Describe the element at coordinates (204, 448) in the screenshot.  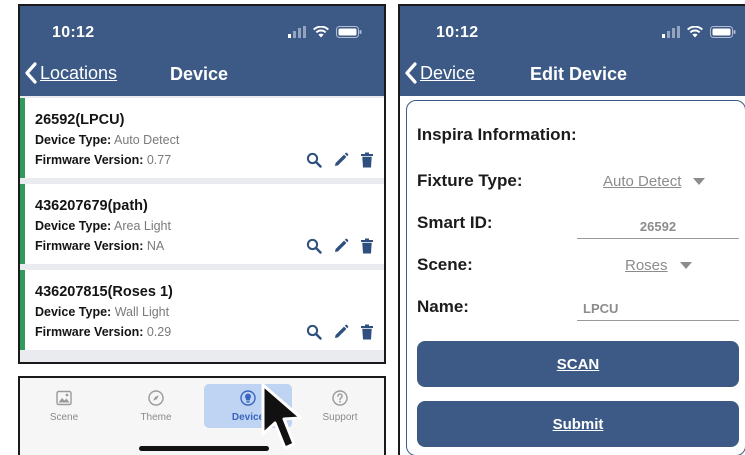
I see `home-indicator` at that location.